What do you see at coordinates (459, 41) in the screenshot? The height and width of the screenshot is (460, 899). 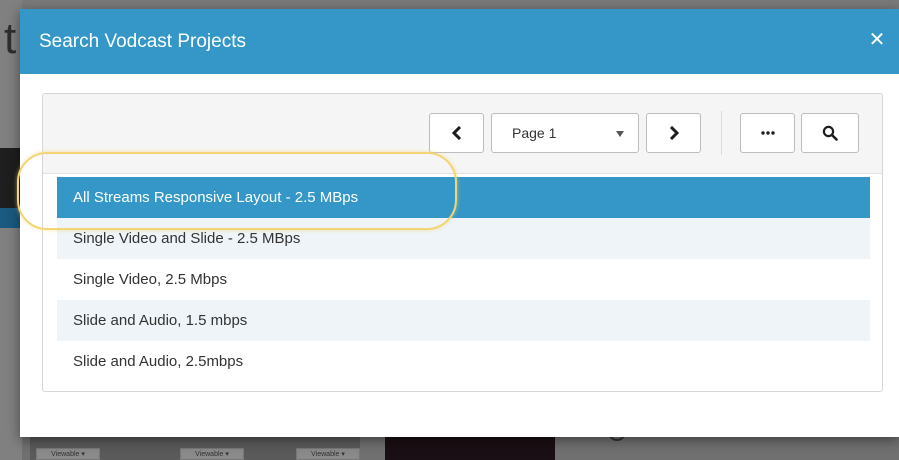 I see `modal-header: Search Vodcast Projects ✕` at bounding box center [459, 41].